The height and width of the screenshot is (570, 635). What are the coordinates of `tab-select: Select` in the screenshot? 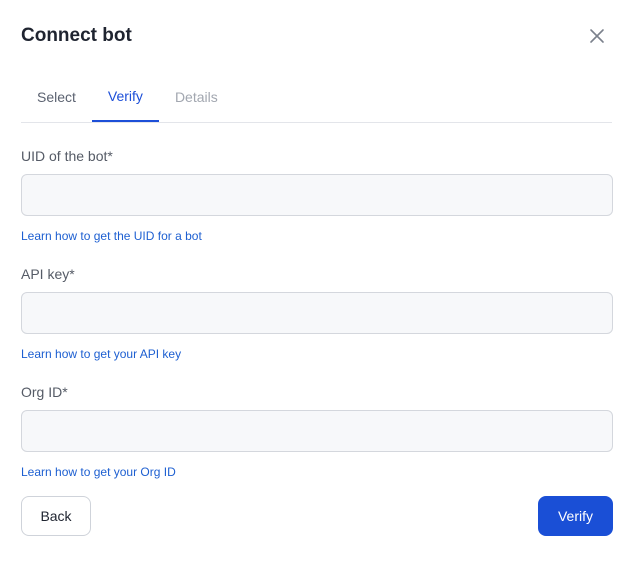 It's located at (56, 97).